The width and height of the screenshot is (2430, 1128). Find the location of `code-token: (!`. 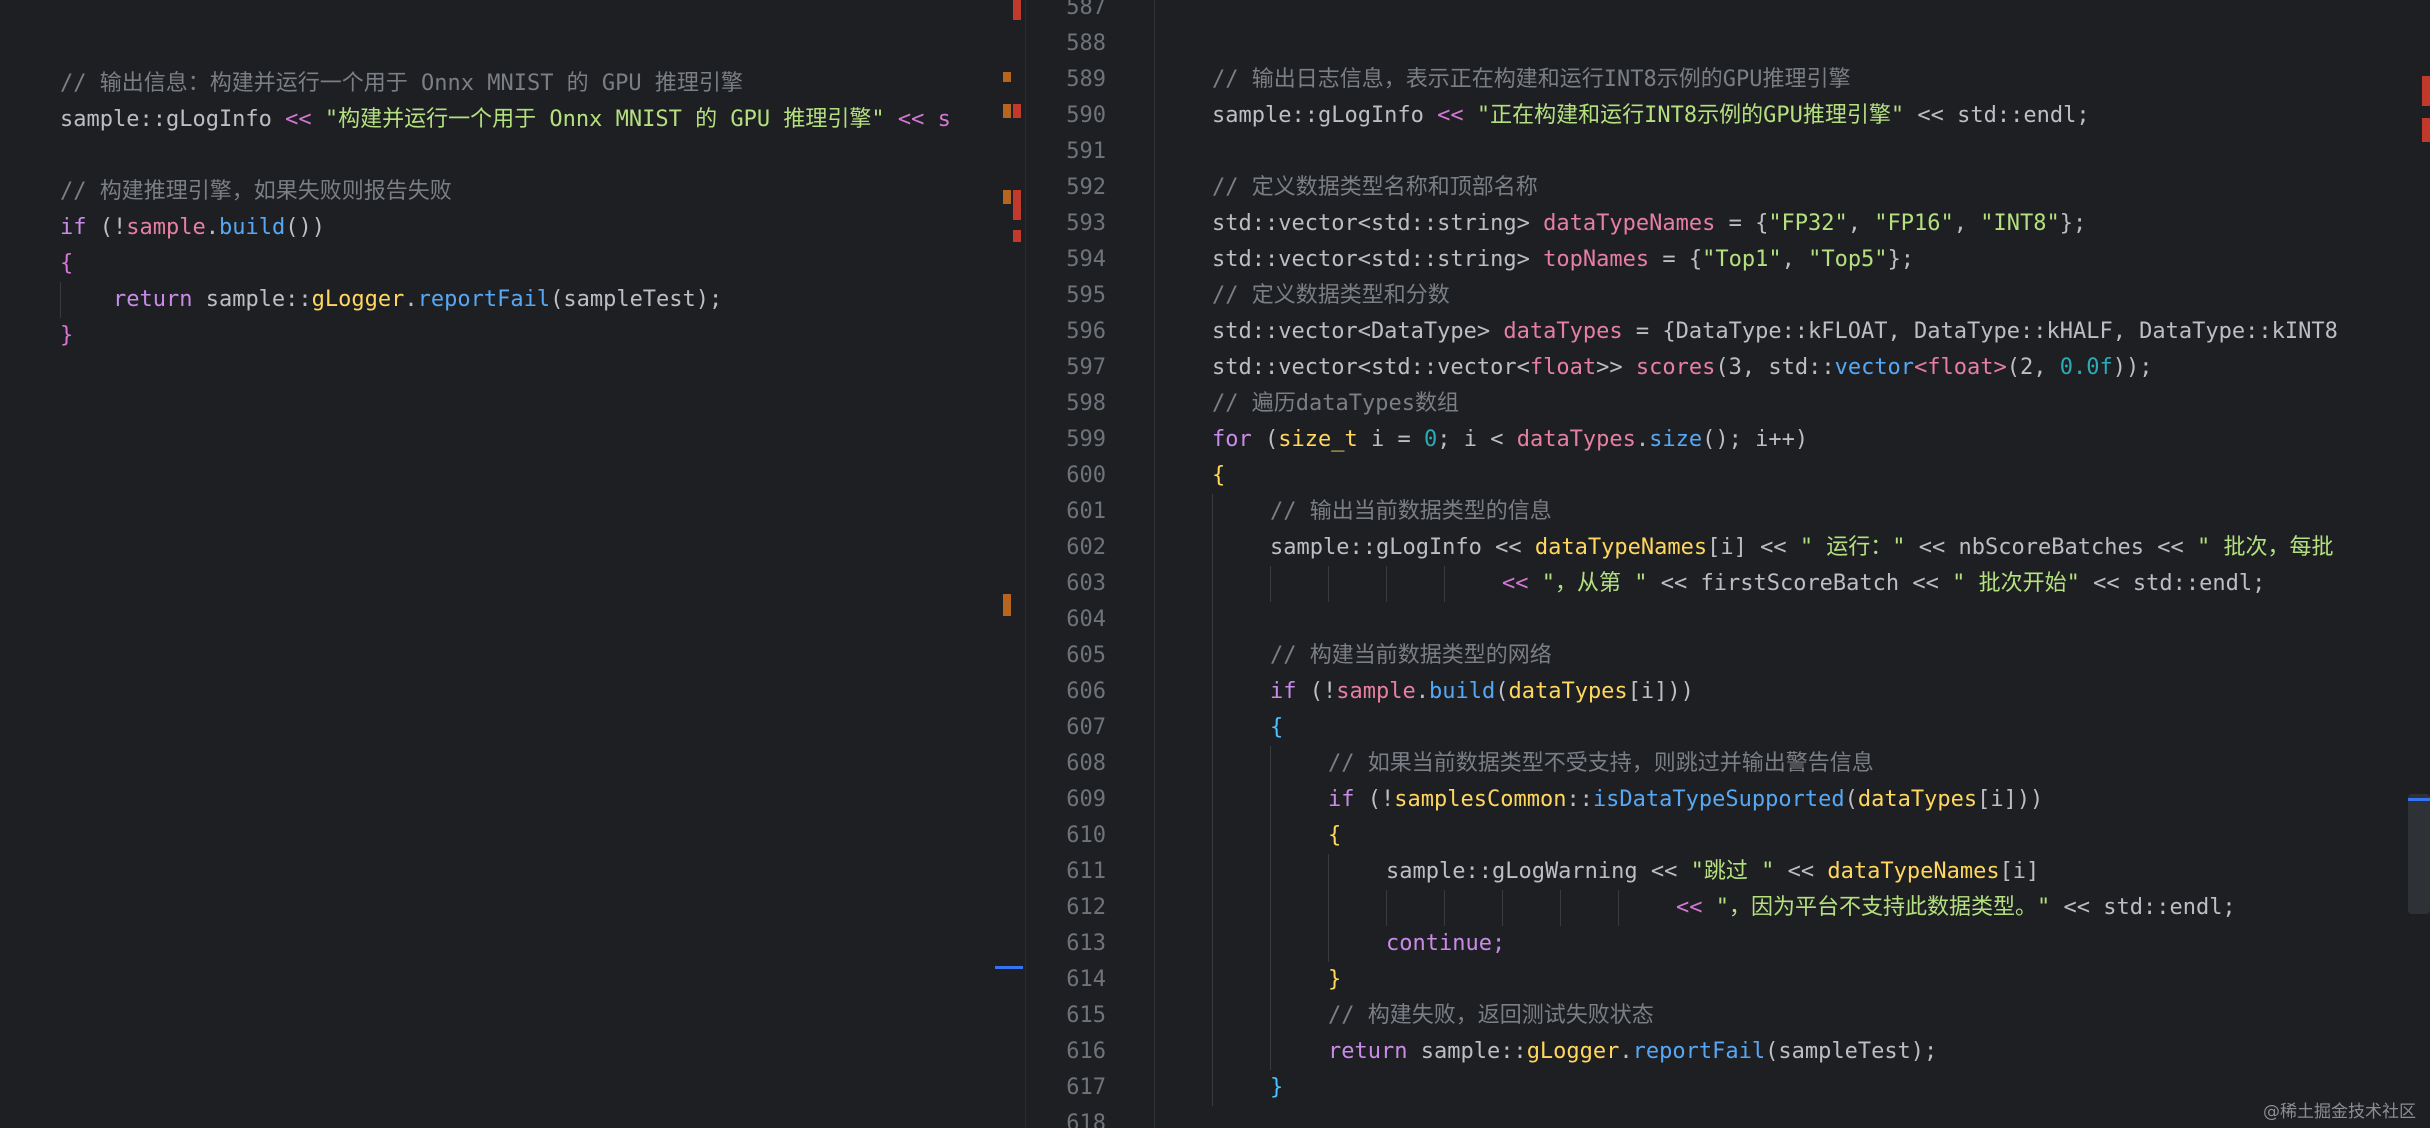

code-token: (! is located at coordinates (106, 227).